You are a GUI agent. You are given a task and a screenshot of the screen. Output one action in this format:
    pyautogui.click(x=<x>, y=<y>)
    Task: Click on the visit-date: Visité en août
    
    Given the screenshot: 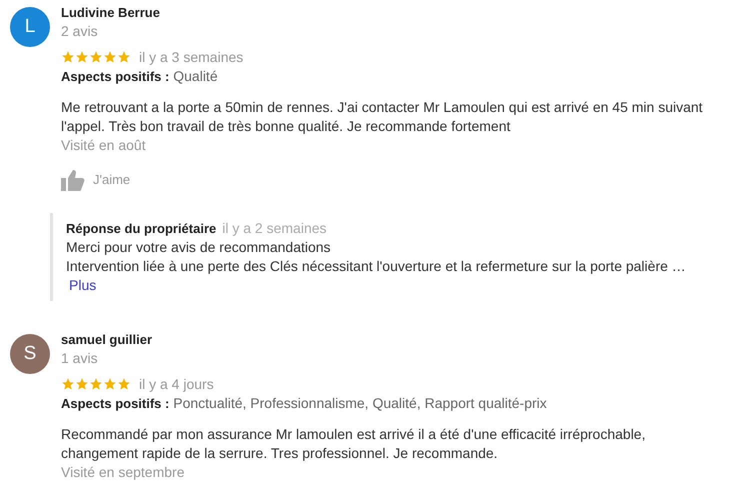 What is the action you would take?
    pyautogui.click(x=104, y=145)
    